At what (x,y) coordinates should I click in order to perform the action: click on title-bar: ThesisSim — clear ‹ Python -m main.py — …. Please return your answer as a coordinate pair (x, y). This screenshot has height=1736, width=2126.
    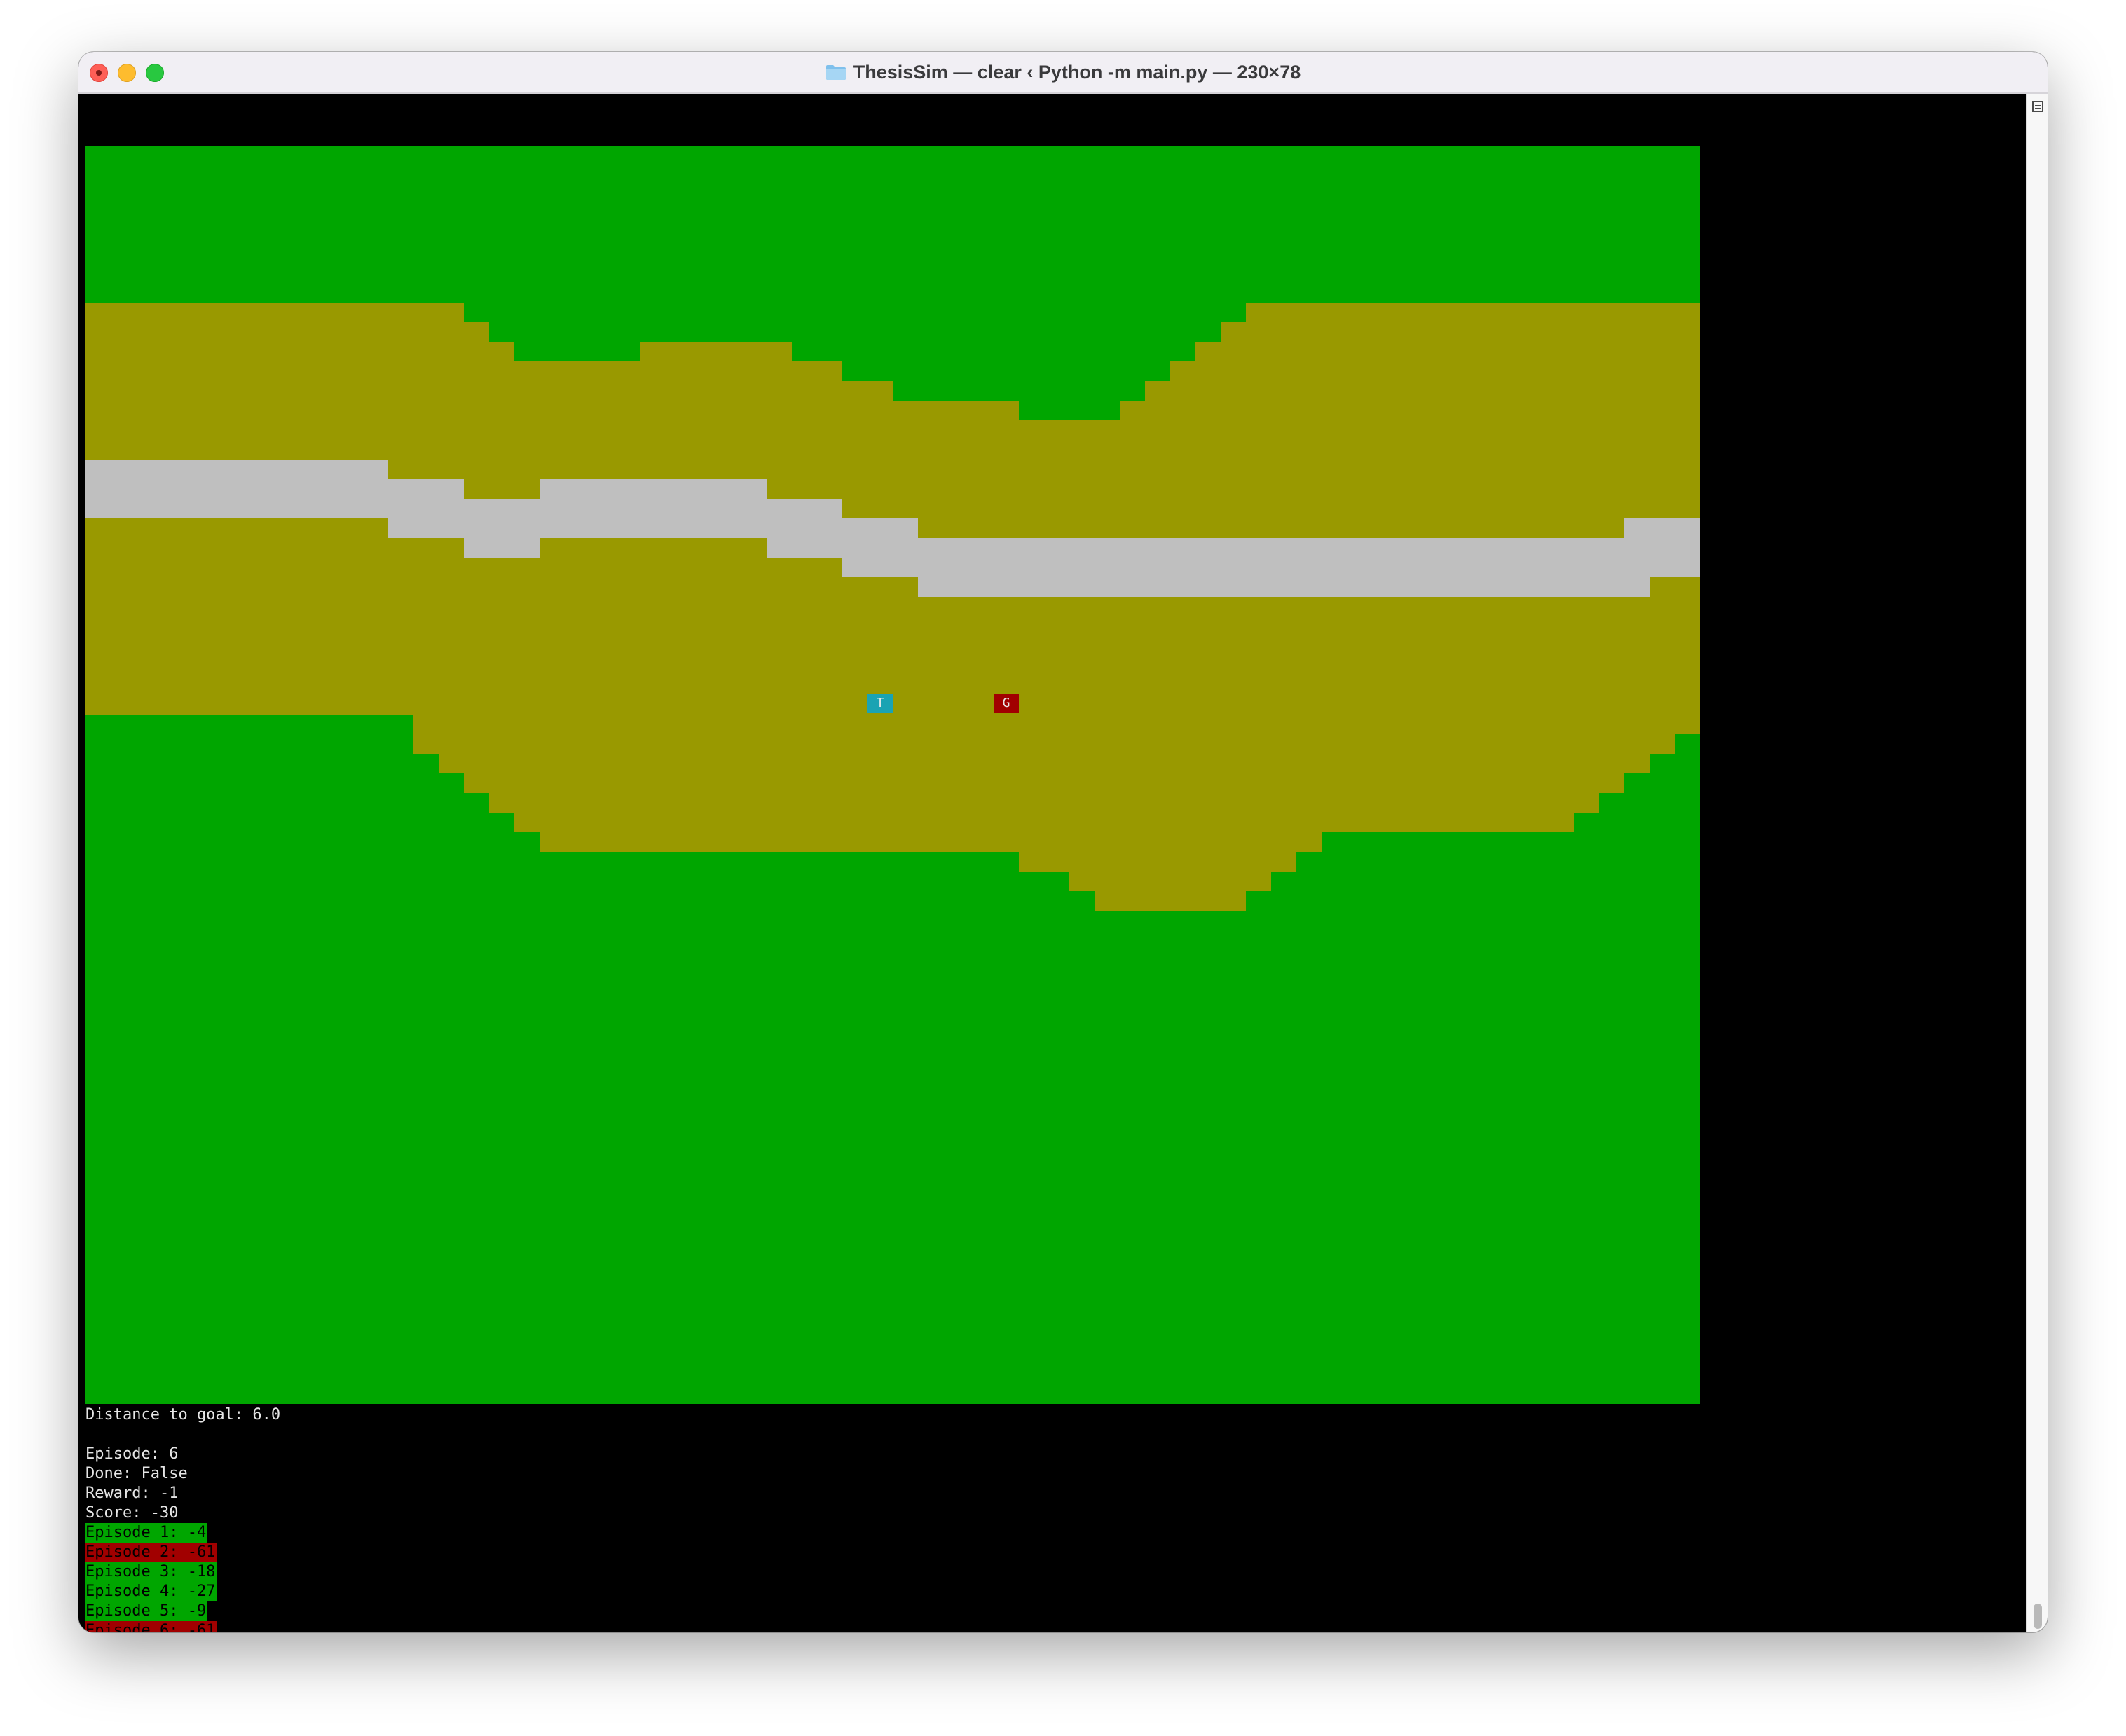
    Looking at the image, I should click on (1063, 73).